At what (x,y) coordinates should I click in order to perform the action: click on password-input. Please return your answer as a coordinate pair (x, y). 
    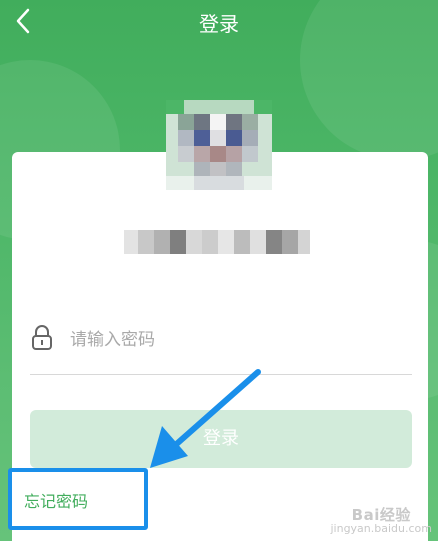
    Looking at the image, I should click on (230, 340).